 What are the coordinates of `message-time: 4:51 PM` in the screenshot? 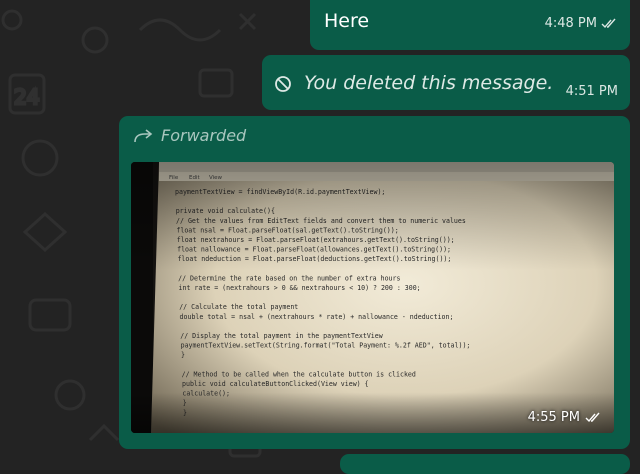 It's located at (591, 91).